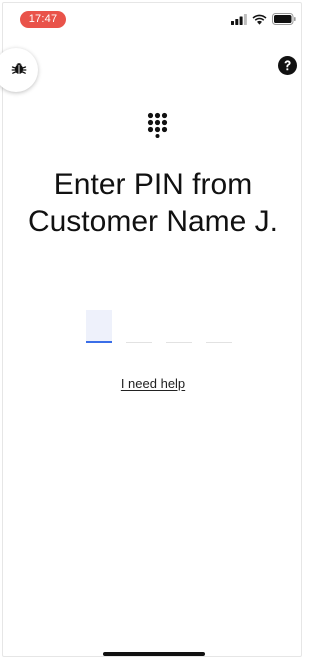 This screenshot has height=661, width=320. What do you see at coordinates (19, 70) in the screenshot?
I see `bug-icon` at bounding box center [19, 70].